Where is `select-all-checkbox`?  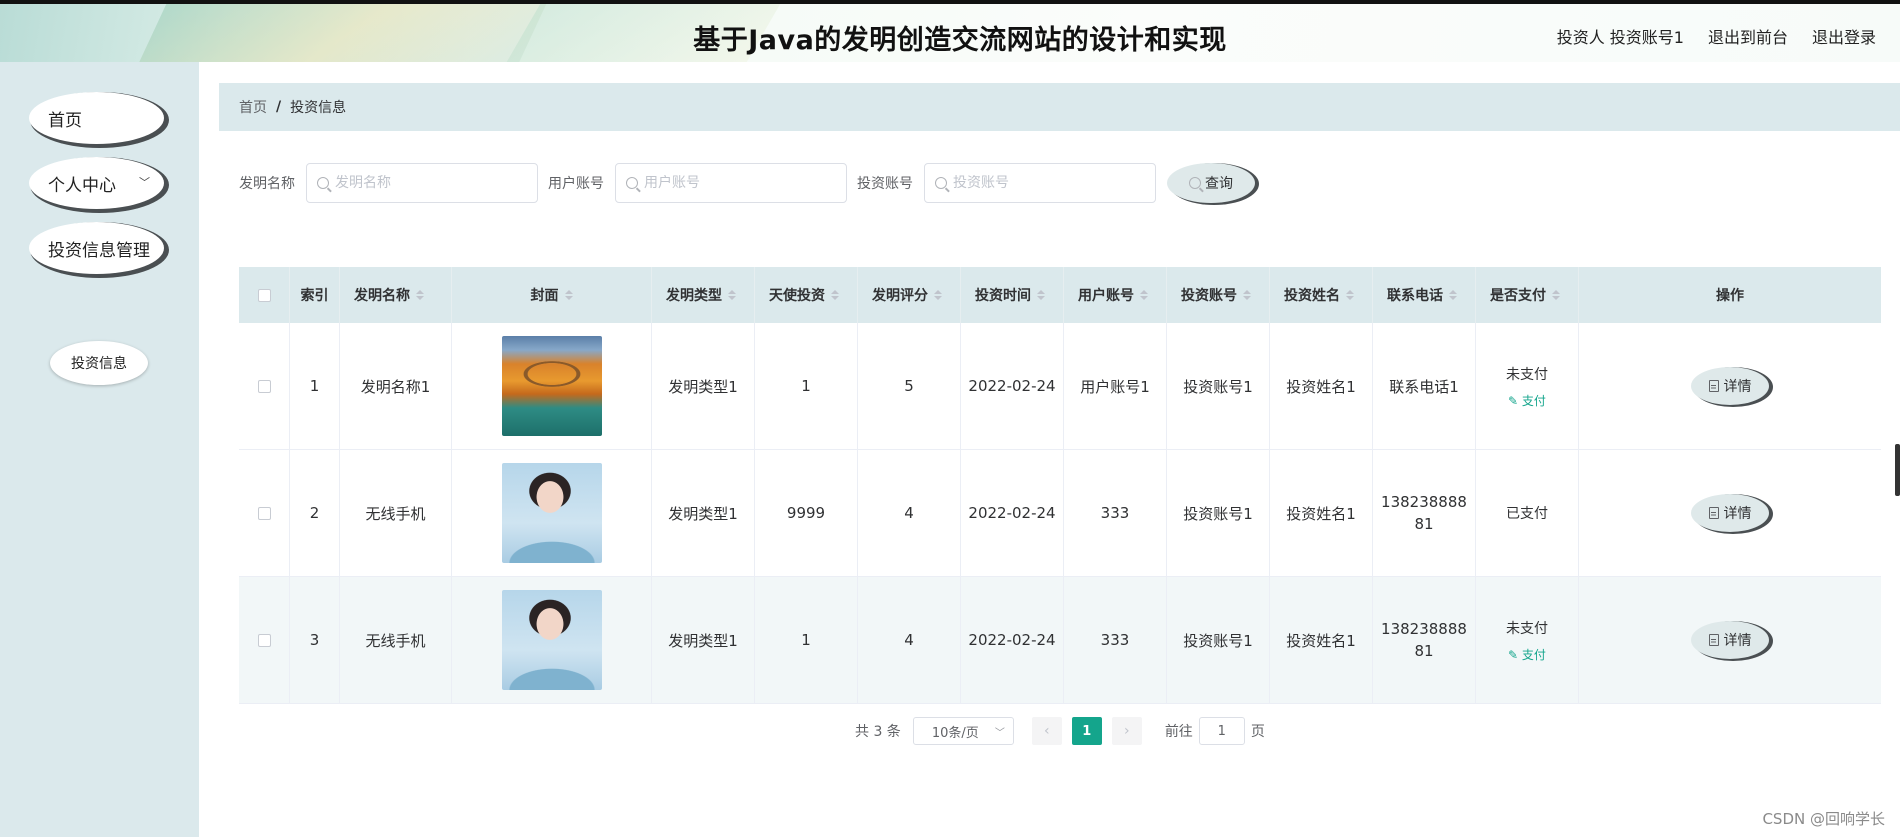
select-all-checkbox is located at coordinates (264, 295).